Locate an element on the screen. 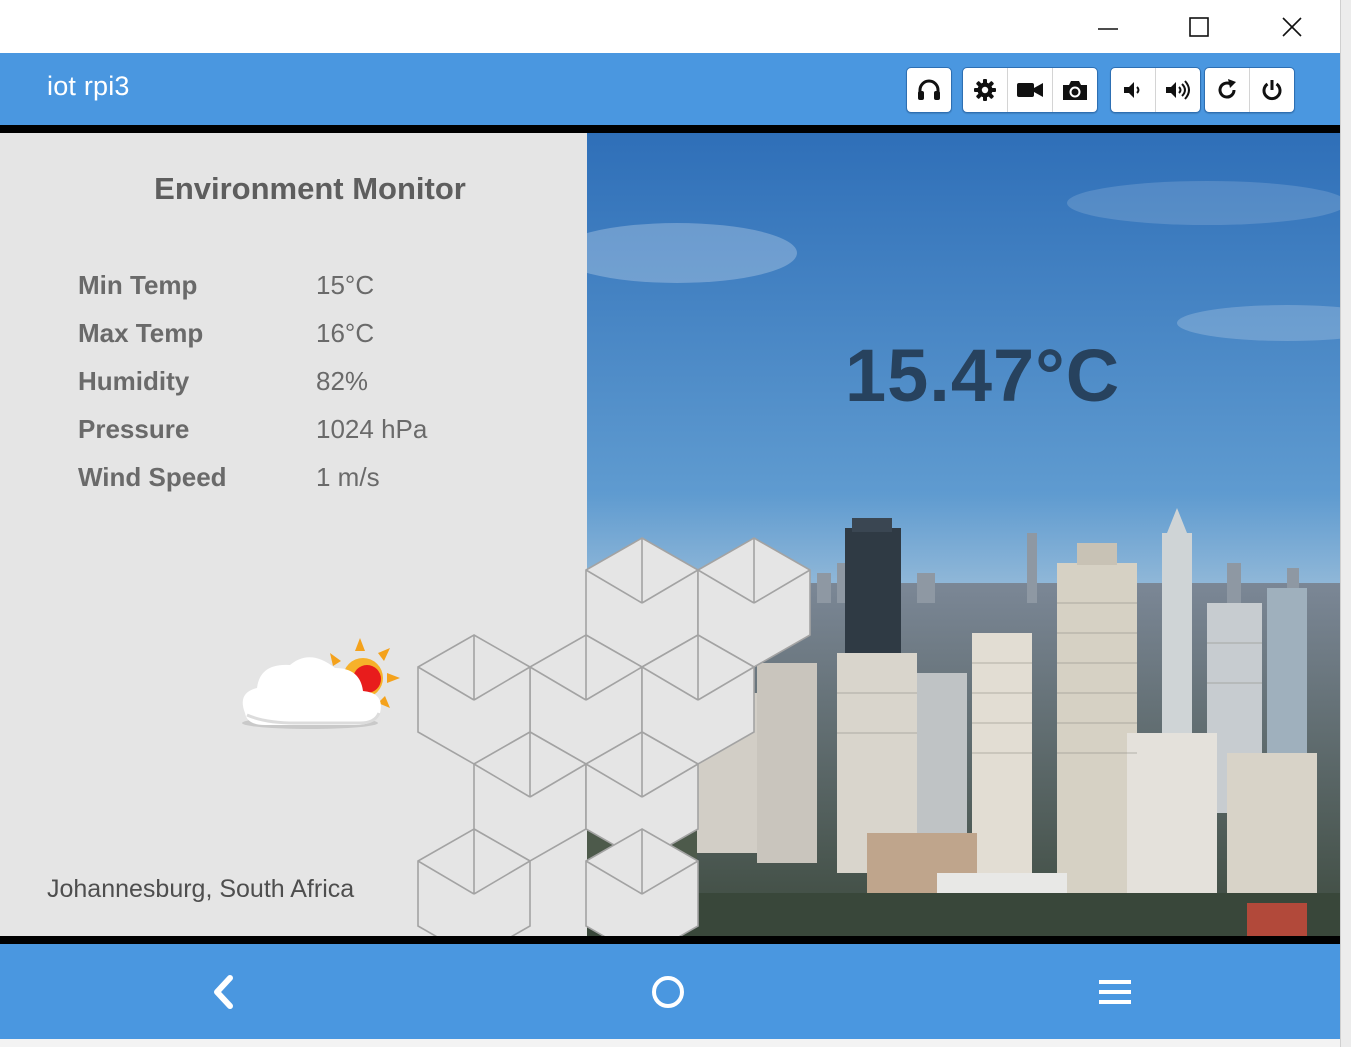  gear-icon is located at coordinates (985, 90).